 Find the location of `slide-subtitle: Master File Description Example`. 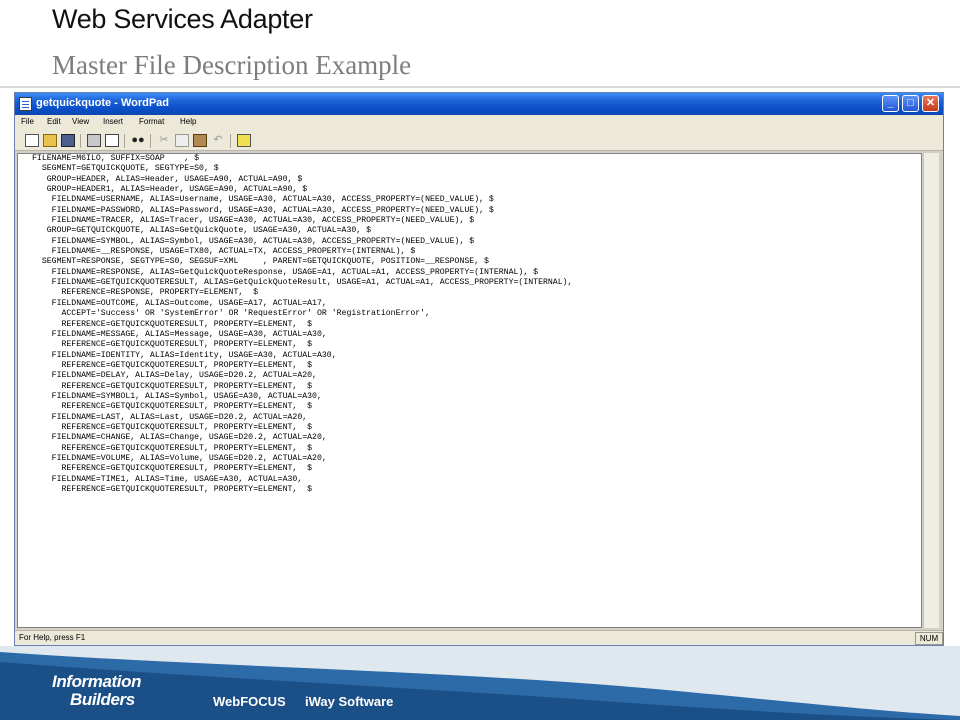

slide-subtitle: Master File Description Example is located at coordinates (232, 65).